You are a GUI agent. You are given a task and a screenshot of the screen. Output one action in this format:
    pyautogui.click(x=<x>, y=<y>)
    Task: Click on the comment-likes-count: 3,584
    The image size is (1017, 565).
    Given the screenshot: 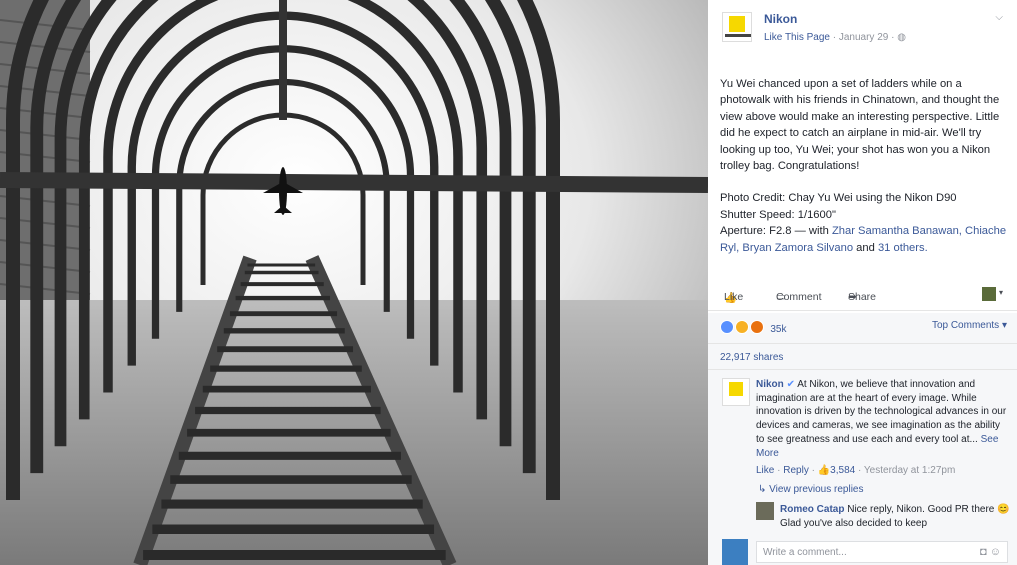 What is the action you would take?
    pyautogui.click(x=843, y=470)
    